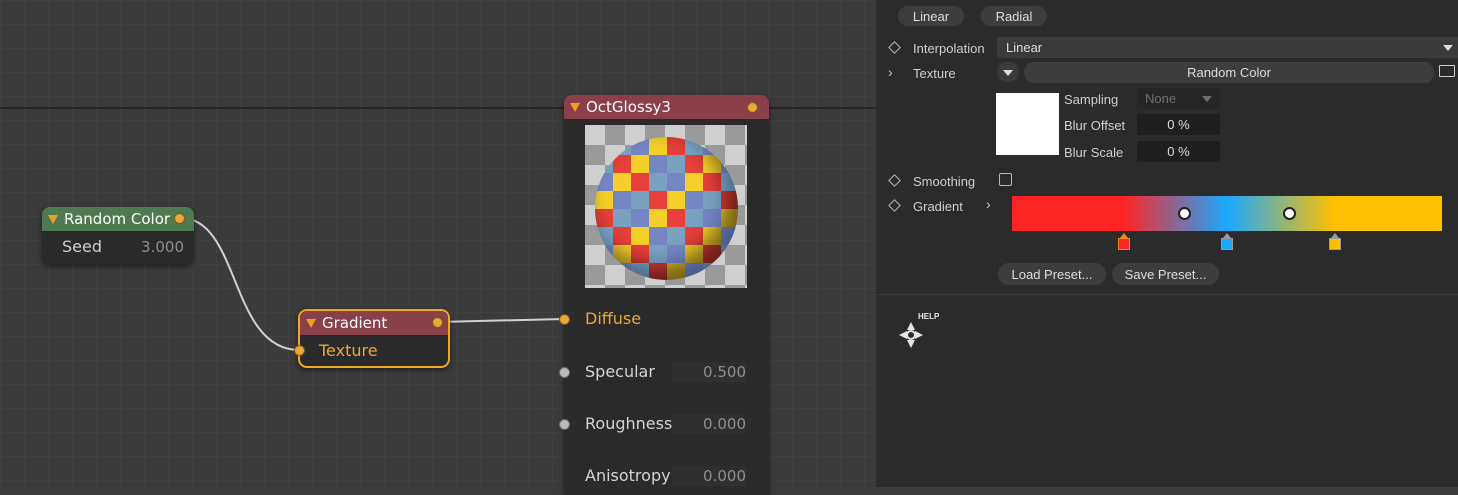 The image size is (1458, 495). I want to click on random-color-output-port, so click(179, 218).